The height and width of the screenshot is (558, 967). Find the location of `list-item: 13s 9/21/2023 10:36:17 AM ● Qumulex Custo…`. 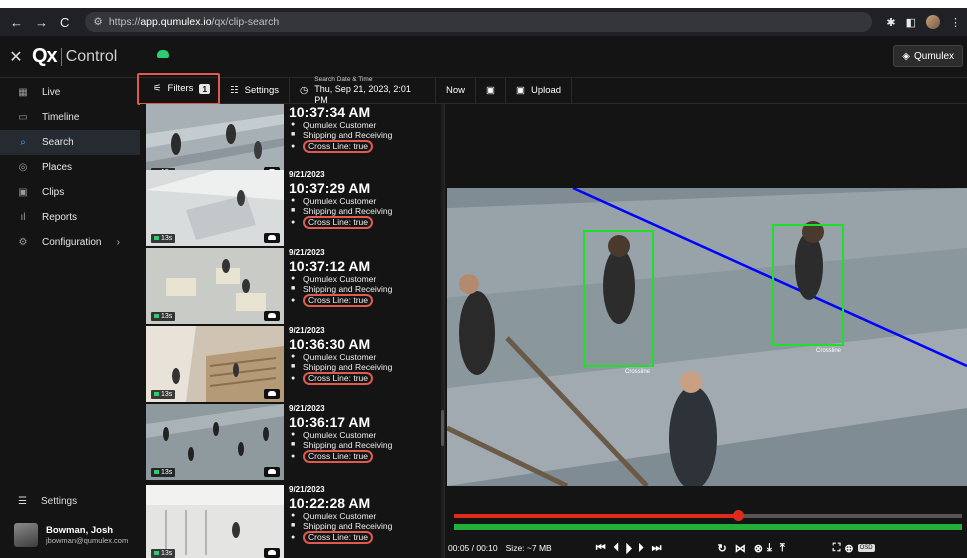

list-item: 13s 9/21/2023 10:36:17 AM ● Qumulex Custo… is located at coordinates (295, 443).